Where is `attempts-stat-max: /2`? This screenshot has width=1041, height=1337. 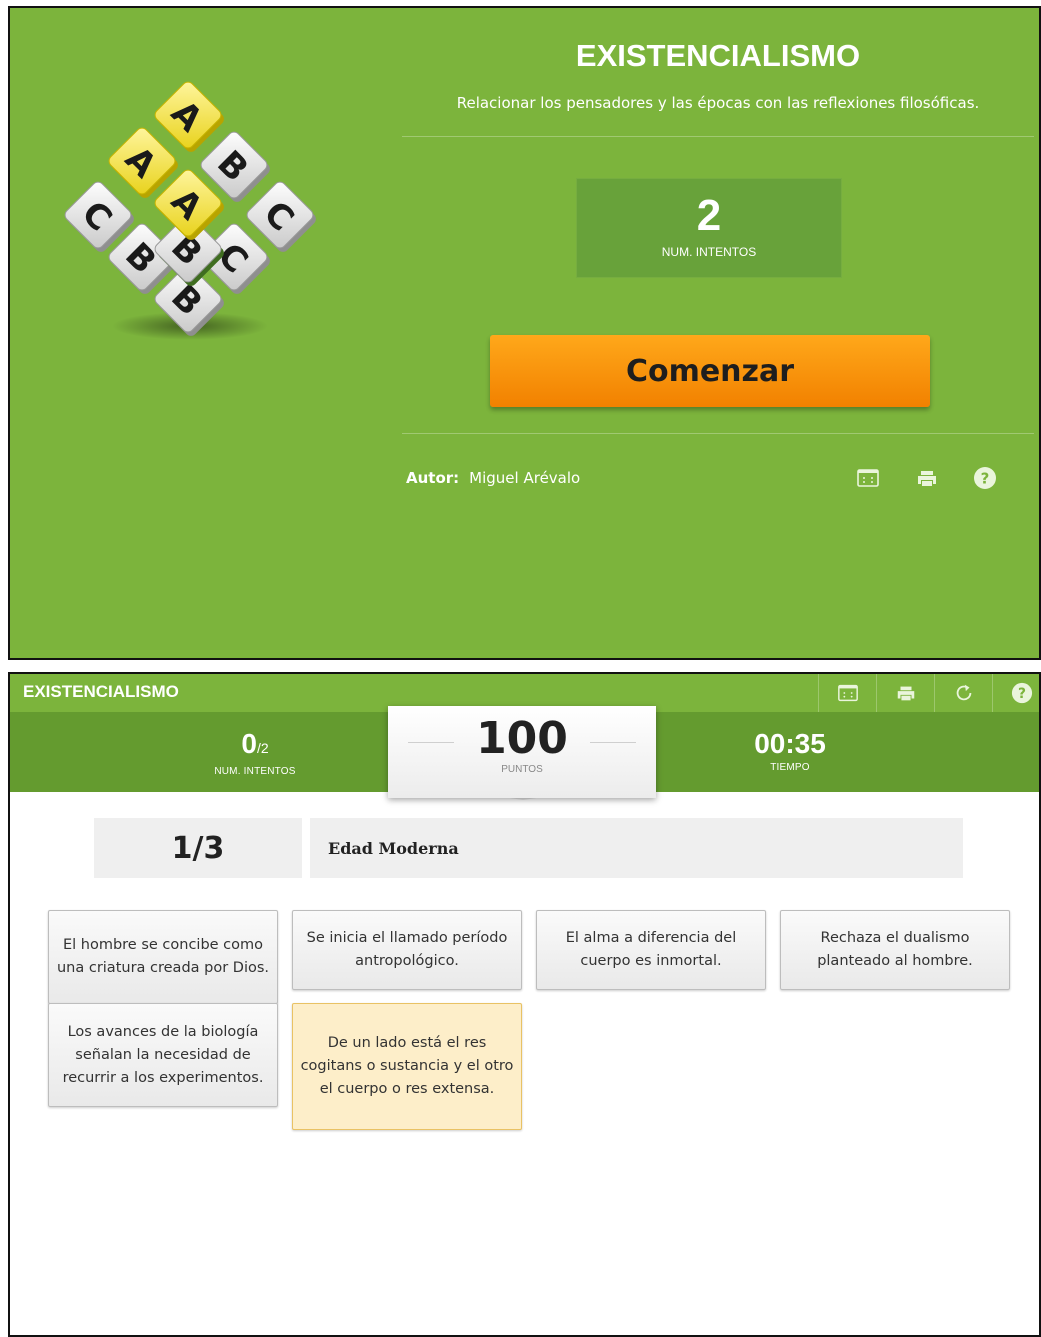
attempts-stat-max: /2 is located at coordinates (262, 748).